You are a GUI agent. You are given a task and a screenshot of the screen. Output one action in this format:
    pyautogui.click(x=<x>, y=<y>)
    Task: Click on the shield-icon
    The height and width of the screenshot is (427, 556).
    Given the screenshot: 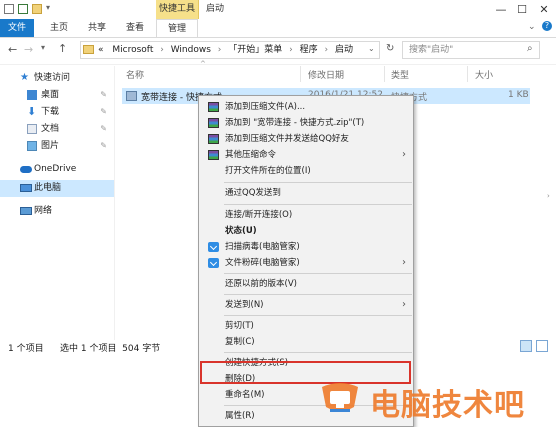 What is the action you would take?
    pyautogui.click(x=213, y=263)
    